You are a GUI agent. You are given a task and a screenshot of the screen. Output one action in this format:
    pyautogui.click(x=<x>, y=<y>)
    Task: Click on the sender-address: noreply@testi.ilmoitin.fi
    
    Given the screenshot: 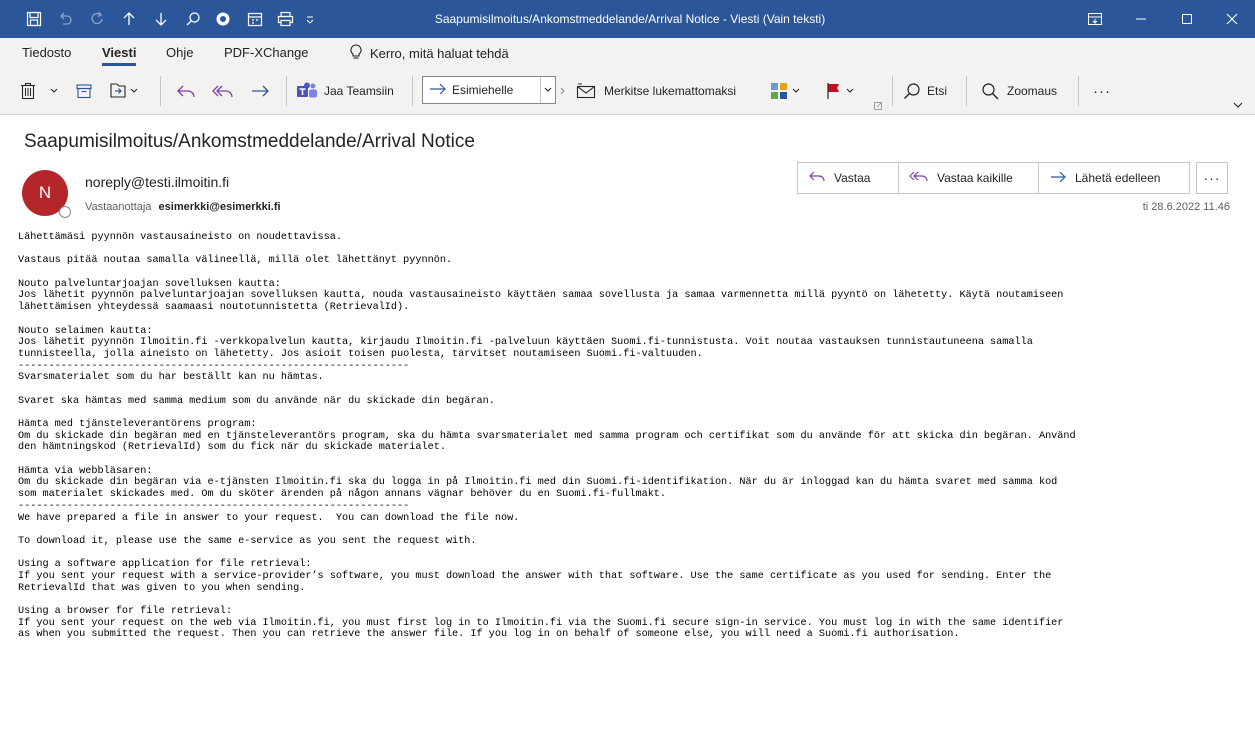 What is the action you would take?
    pyautogui.click(x=157, y=182)
    